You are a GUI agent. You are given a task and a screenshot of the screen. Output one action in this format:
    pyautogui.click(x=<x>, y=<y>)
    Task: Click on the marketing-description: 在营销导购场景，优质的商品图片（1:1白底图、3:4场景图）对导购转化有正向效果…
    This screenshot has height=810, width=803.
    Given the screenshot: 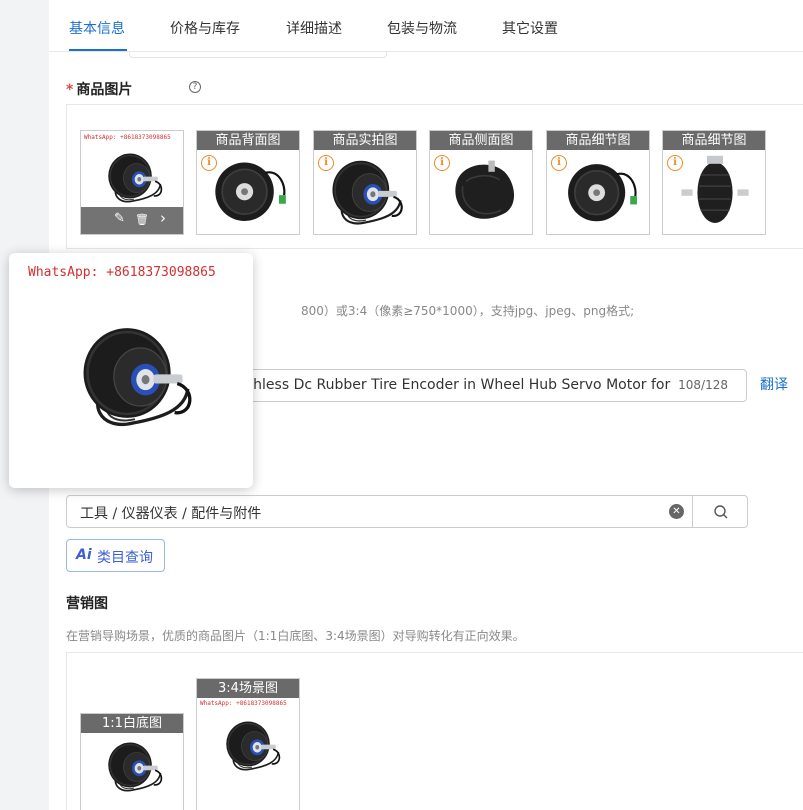 What is the action you would take?
    pyautogui.click(x=295, y=636)
    